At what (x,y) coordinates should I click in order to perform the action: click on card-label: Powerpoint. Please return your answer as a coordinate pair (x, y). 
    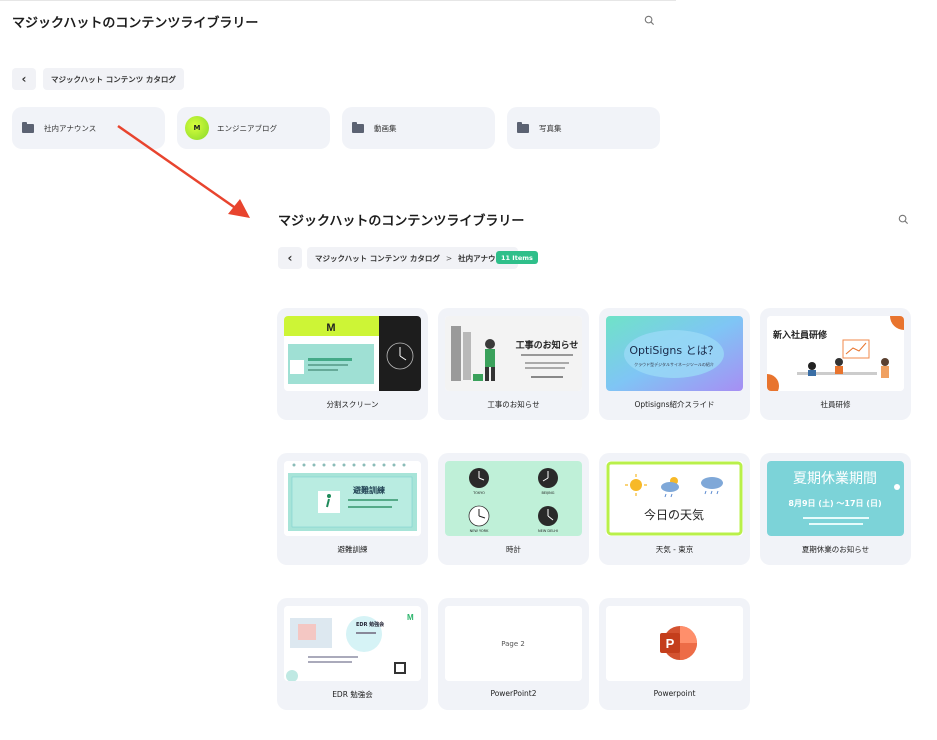
    Looking at the image, I should click on (674, 693).